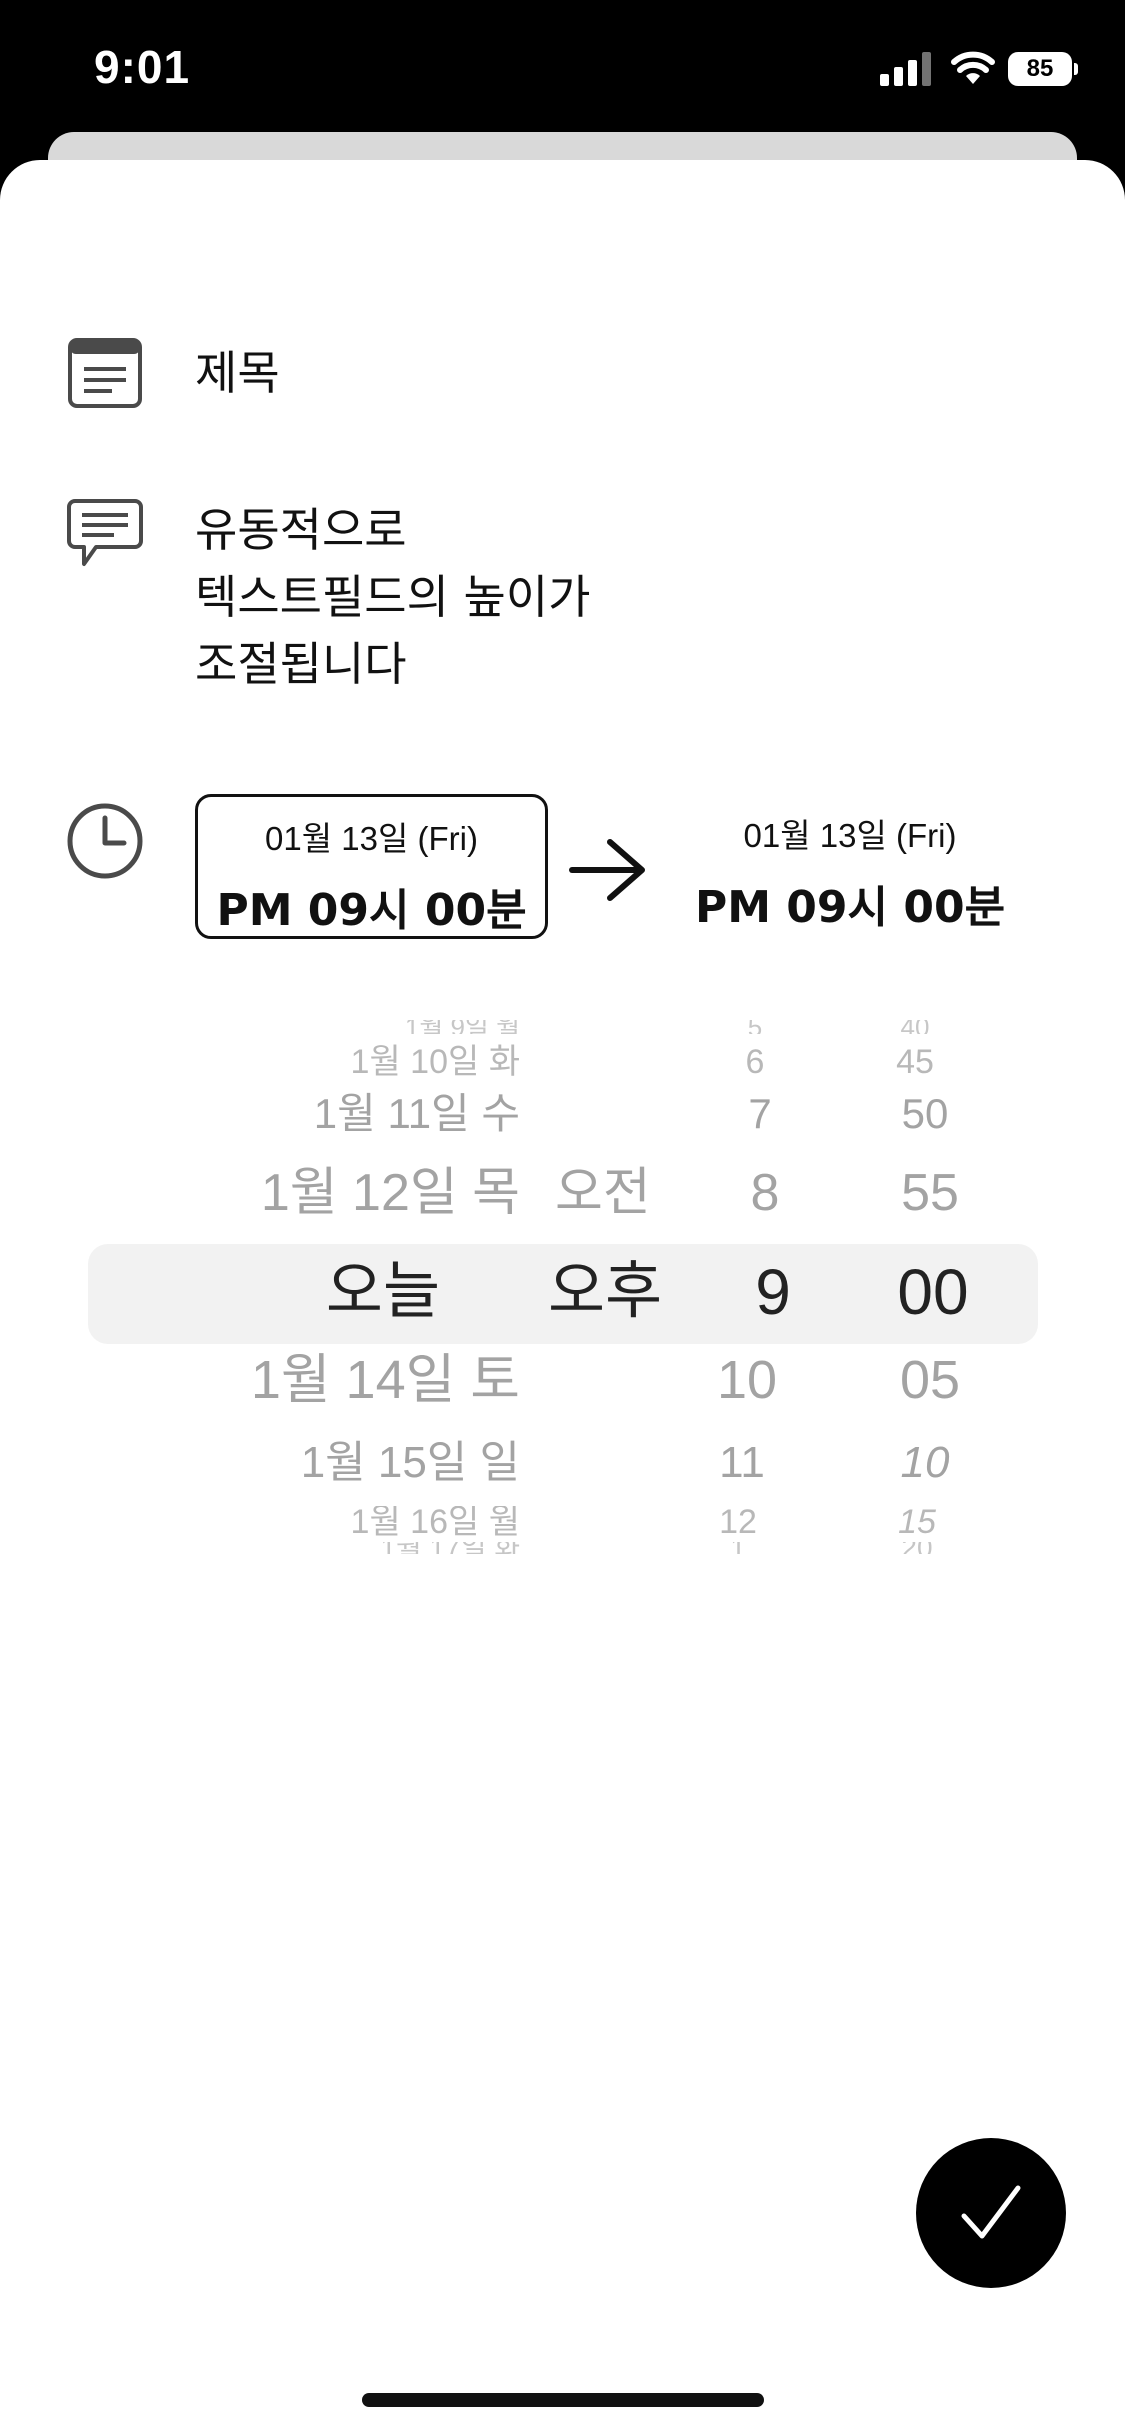  Describe the element at coordinates (371, 910) in the screenshot. I see `start-time: PM 09시 00분` at that location.